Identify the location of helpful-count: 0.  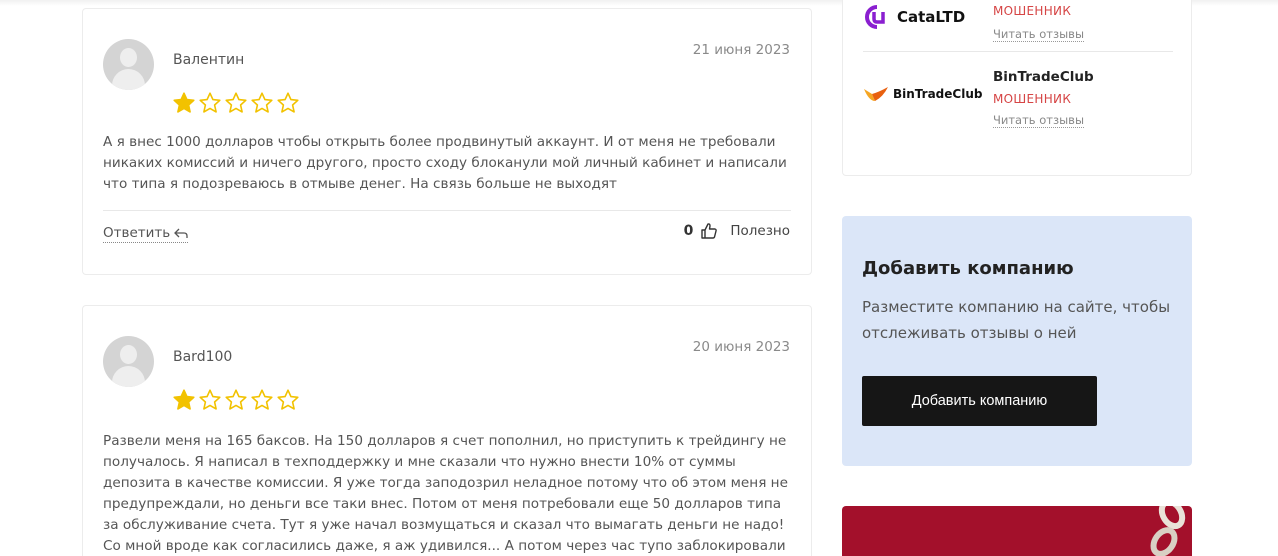
(688, 231).